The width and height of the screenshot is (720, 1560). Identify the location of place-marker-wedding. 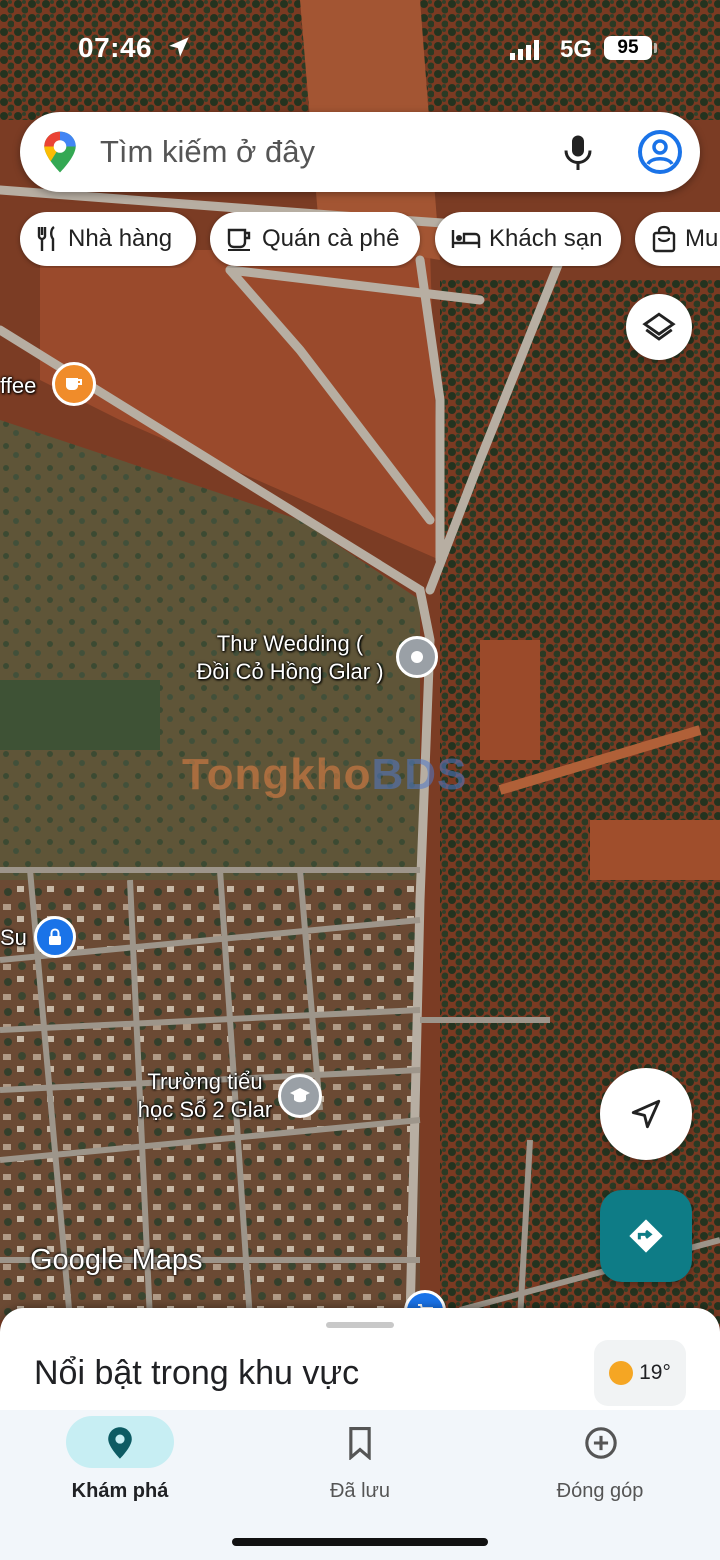
(417, 657).